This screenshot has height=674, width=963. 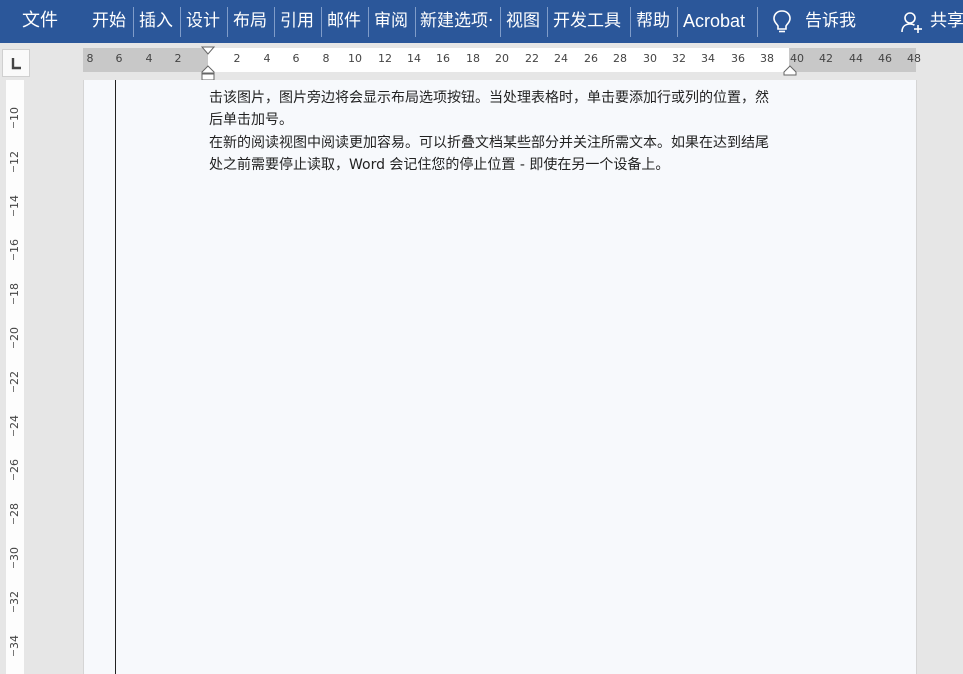 I want to click on vertical-ruler: 10 12 14 16 18 20 22 24 26 28 30 32 34, so click(x=15, y=377).